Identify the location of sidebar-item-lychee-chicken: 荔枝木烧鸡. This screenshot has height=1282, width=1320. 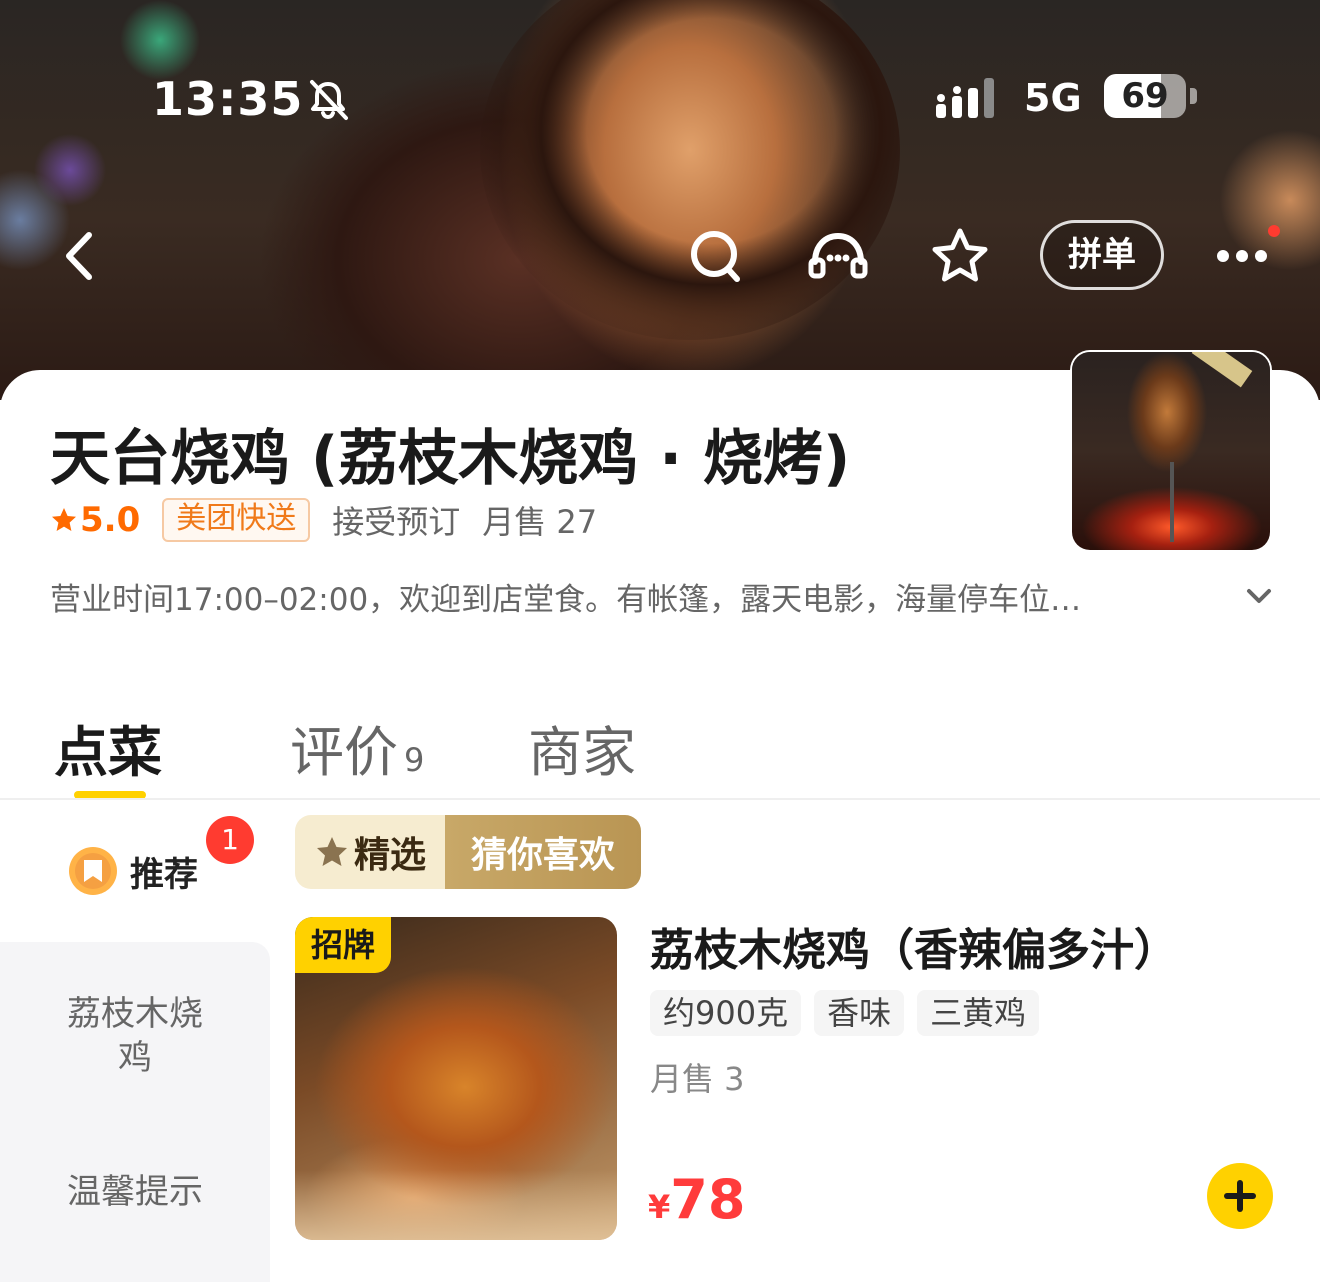
(135, 1036).